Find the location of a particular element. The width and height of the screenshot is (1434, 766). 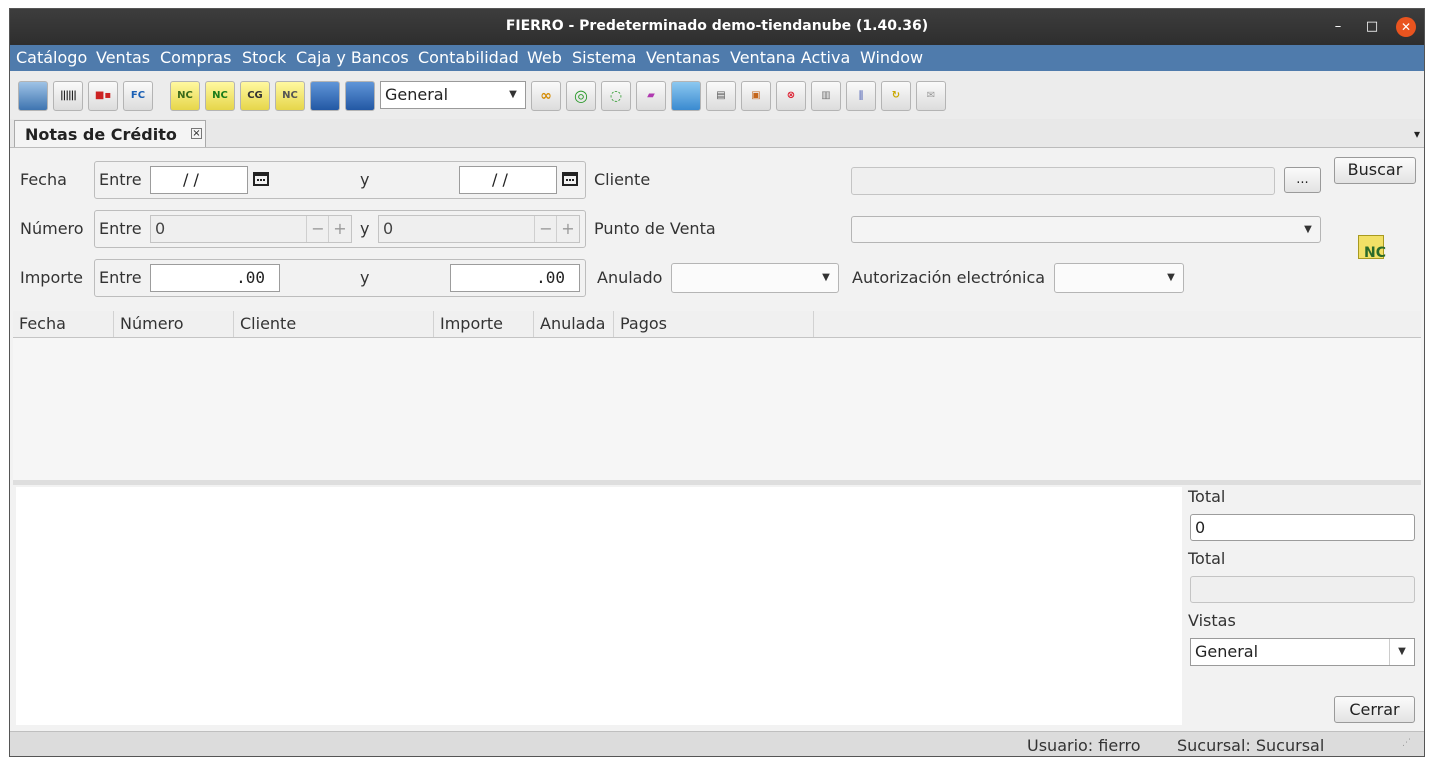

status-usuario: Usuario: fierro is located at coordinates (1084, 745).